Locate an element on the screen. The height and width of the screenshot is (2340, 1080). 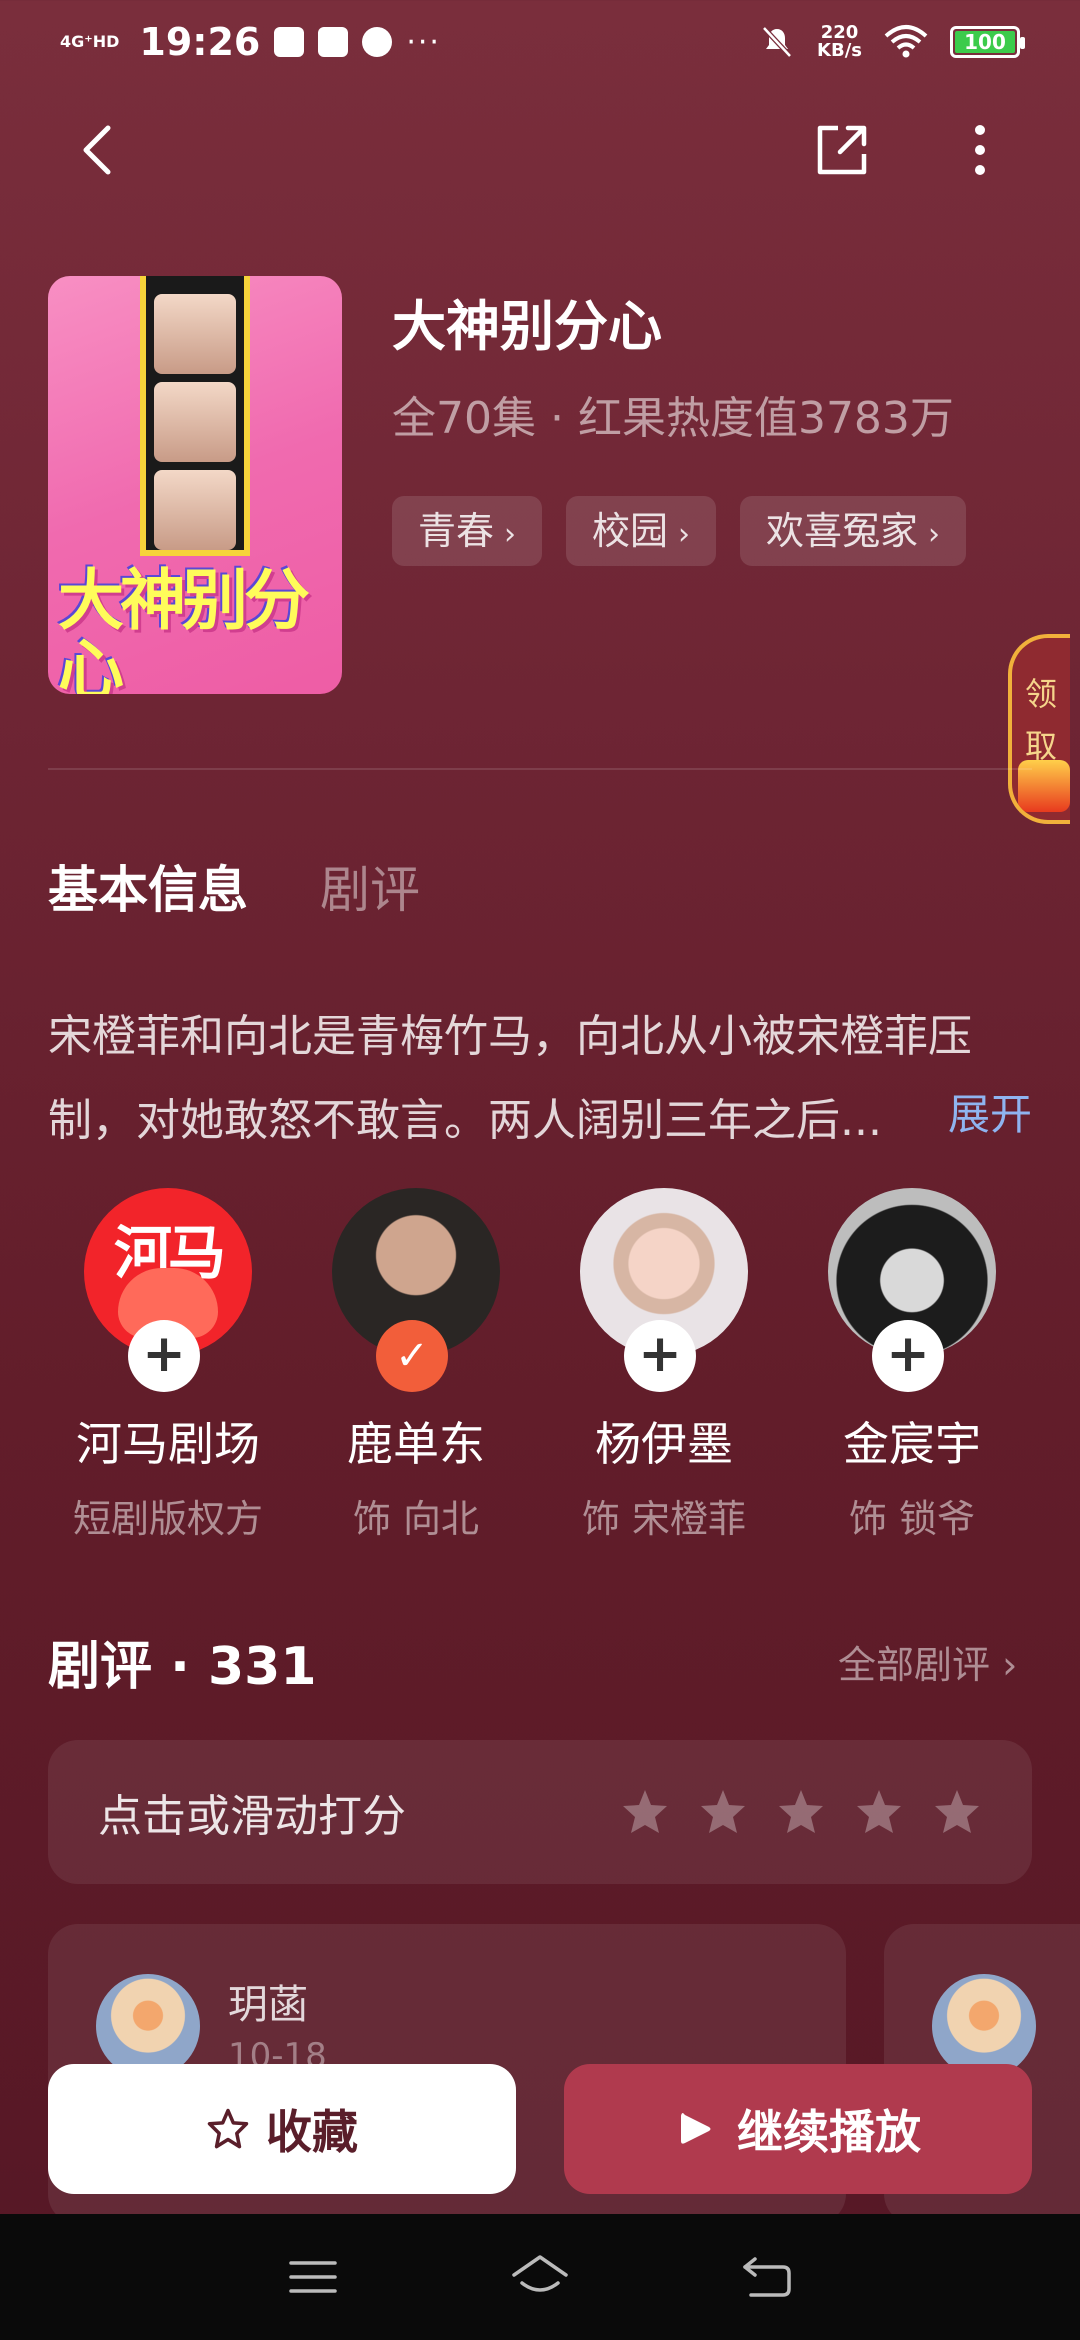
system-nav-bar is located at coordinates (540, 2277).